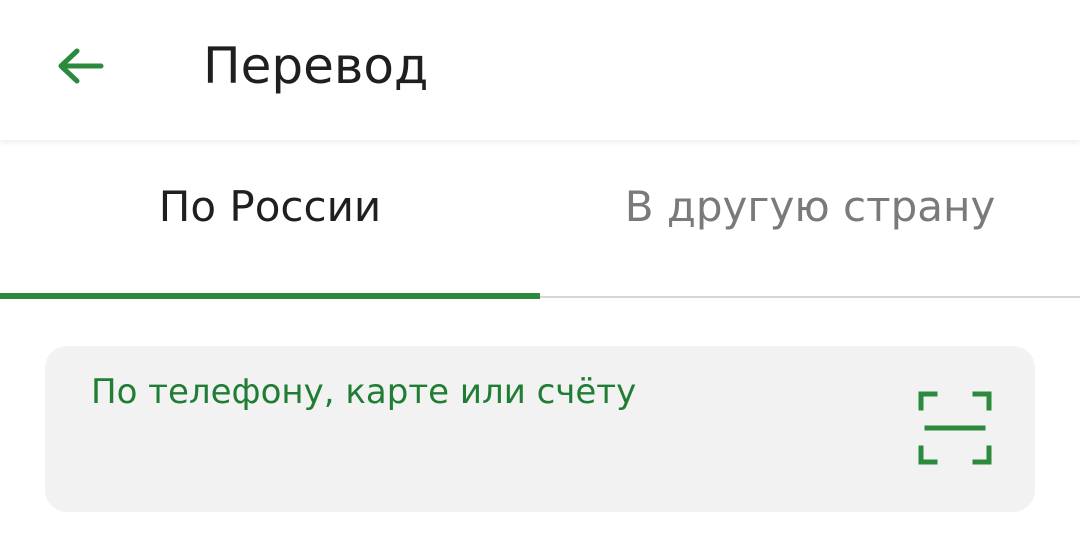 This screenshot has height=559, width=1080. What do you see at coordinates (364, 392) in the screenshot?
I see `search-placeholder: По телефону, карте или счёту` at bounding box center [364, 392].